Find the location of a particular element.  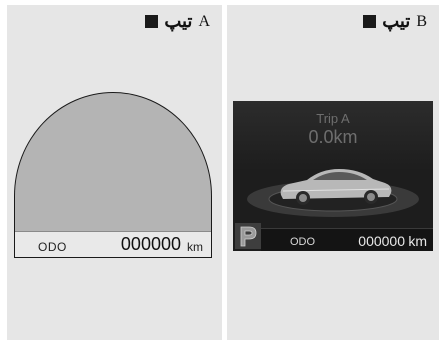

odometer-bar-a: ODO 000000 km is located at coordinates (113, 244).